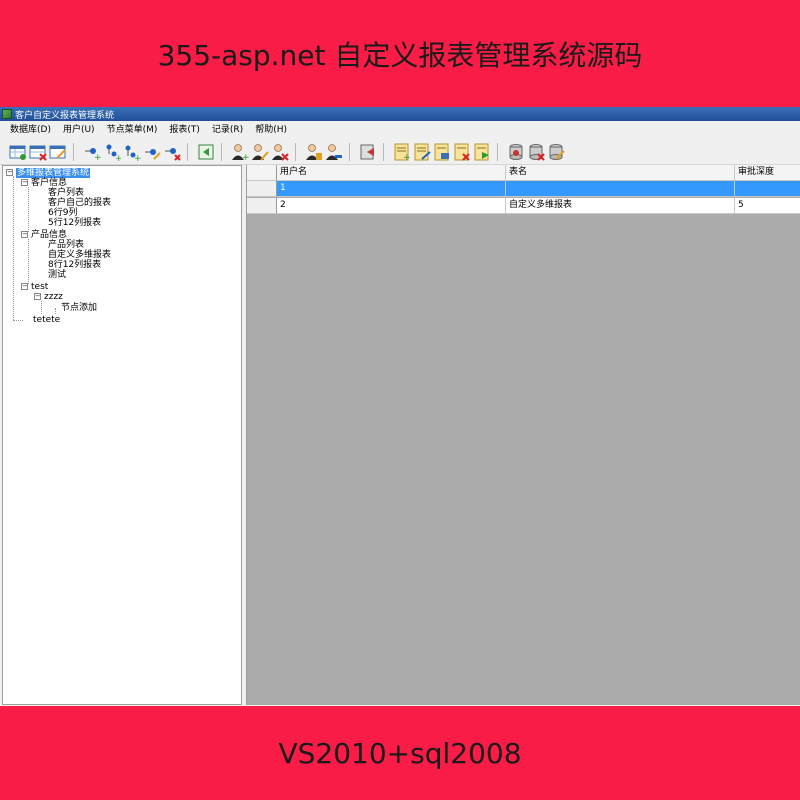 Image resolution: width=800 pixels, height=800 pixels. I want to click on tree-node-label: 客户信息, so click(49, 183).